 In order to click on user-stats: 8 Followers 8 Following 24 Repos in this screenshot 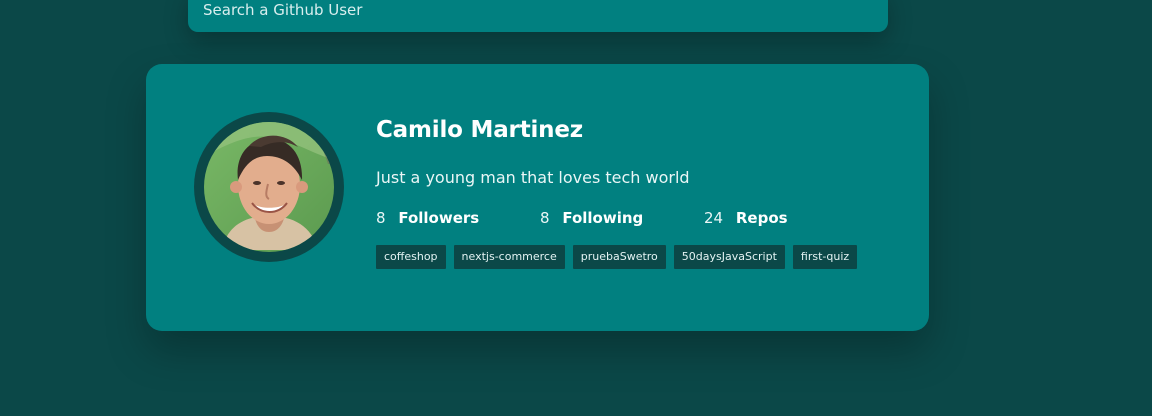, I will do `click(636, 218)`.